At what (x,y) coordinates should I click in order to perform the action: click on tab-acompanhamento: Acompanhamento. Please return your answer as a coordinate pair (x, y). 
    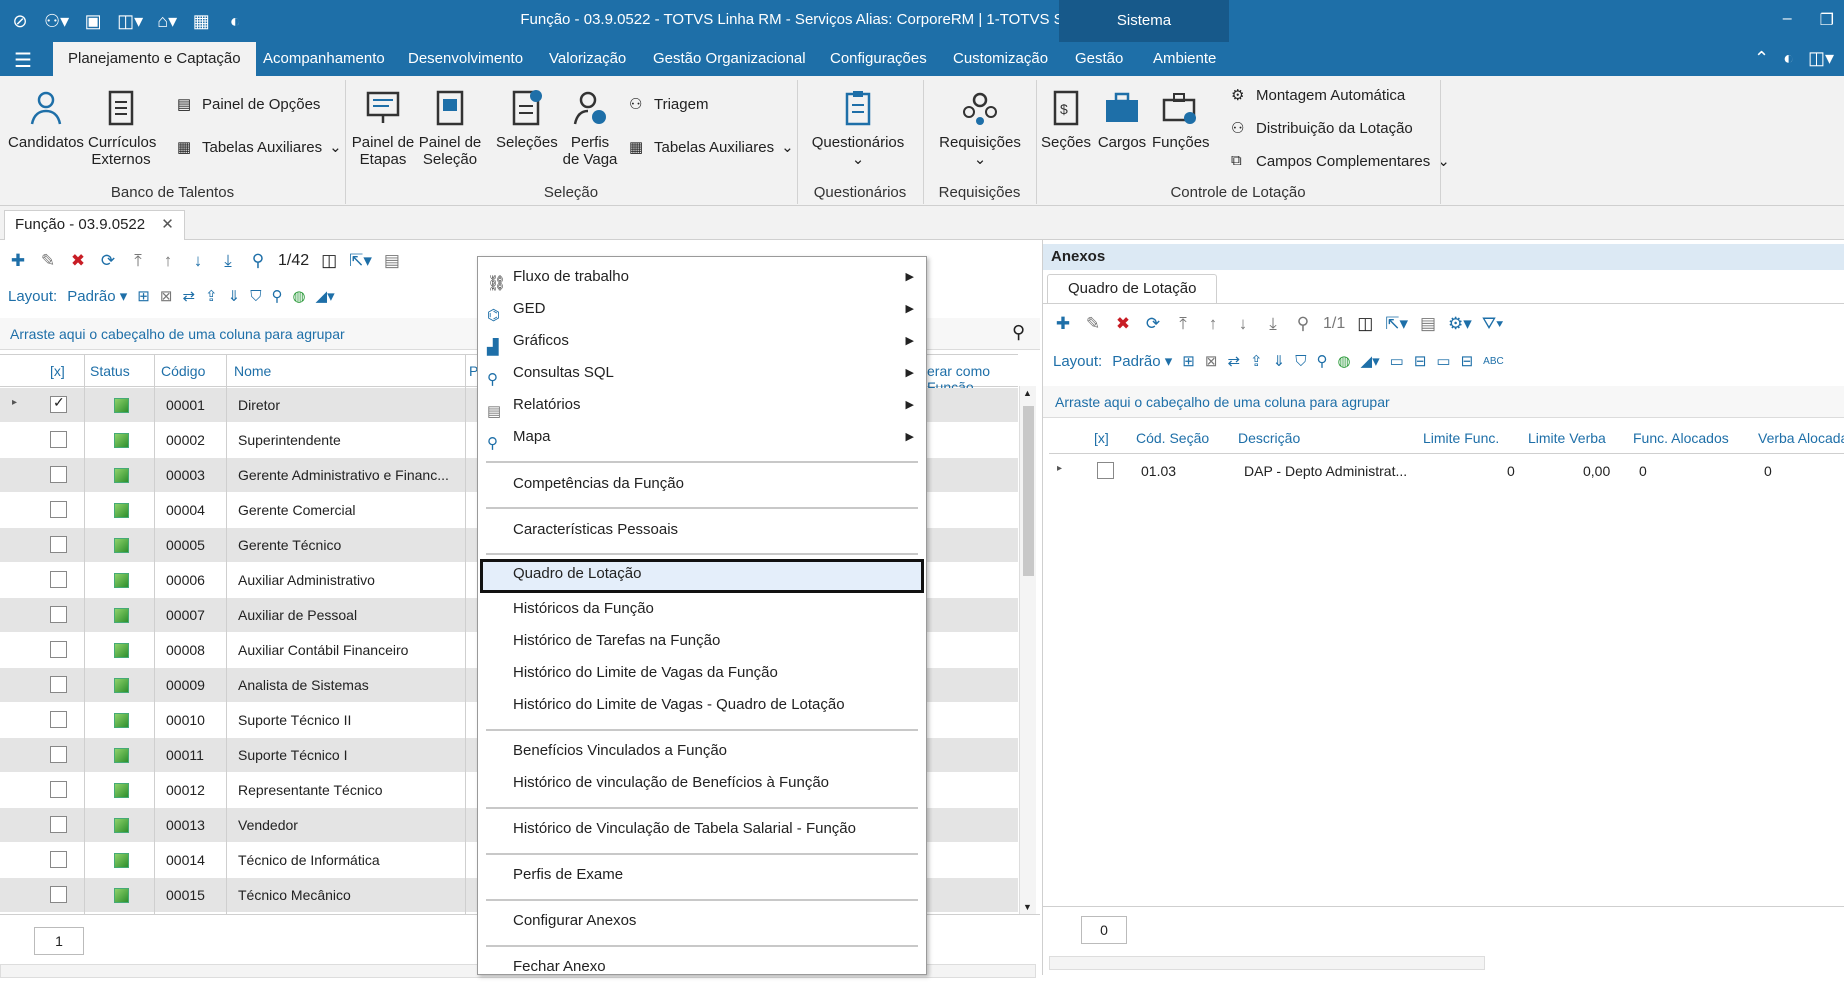
    Looking at the image, I should click on (324, 59).